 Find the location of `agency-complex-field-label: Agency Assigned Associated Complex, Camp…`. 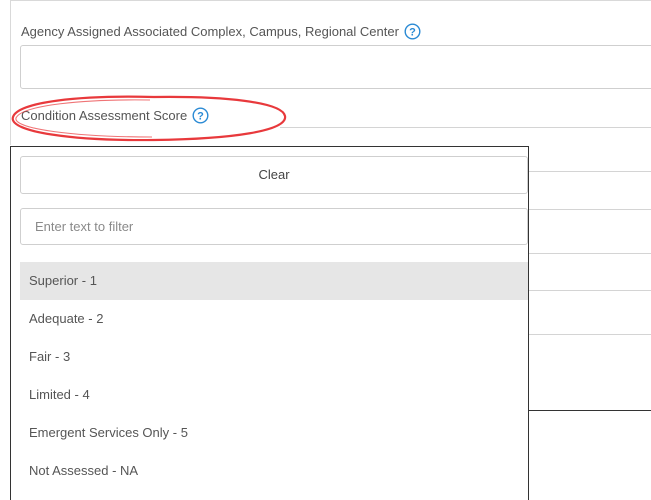

agency-complex-field-label: Agency Assigned Associated Complex, Camp… is located at coordinates (221, 31).